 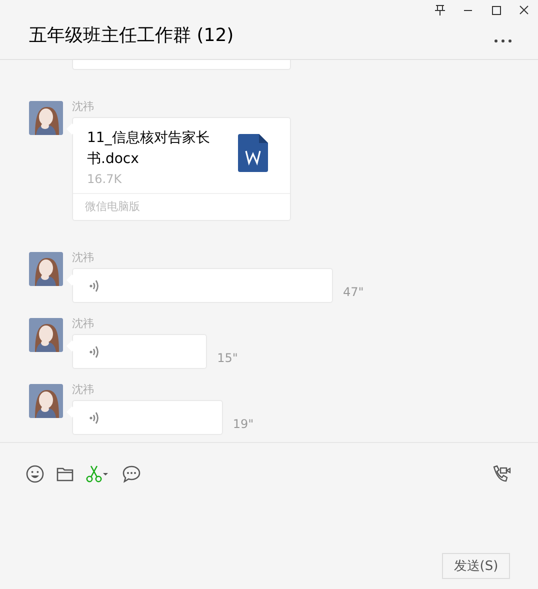 I want to click on chat-title: 五年级班主任工作群 (12), so click(x=131, y=35).